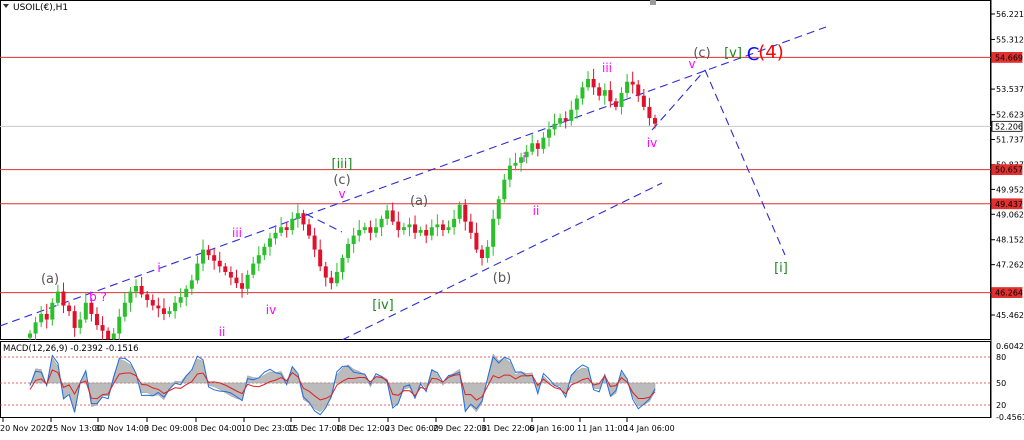 The width and height of the screenshot is (1024, 440). I want to click on price-axis-label: 47.262, so click(1010, 265).